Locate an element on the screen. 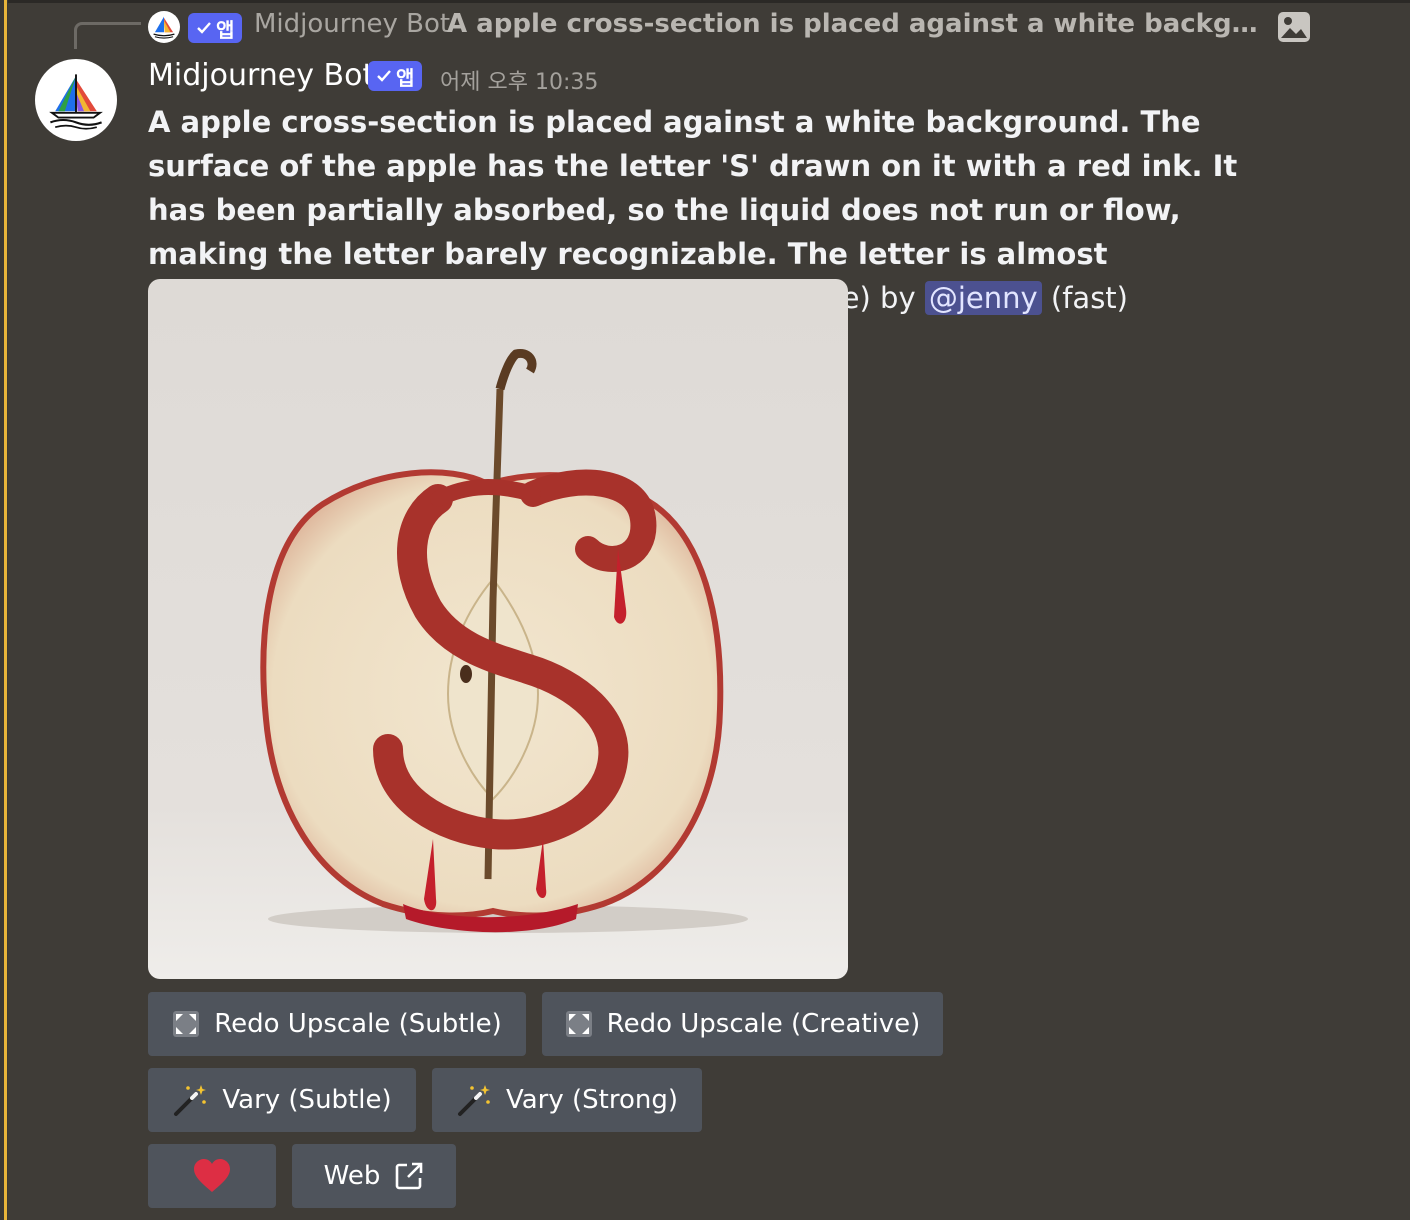 Image resolution: width=1410 pixels, height=1220 pixels. redo-upscale-subtle-label: Redo Upscale (Subtle) is located at coordinates (358, 1024).